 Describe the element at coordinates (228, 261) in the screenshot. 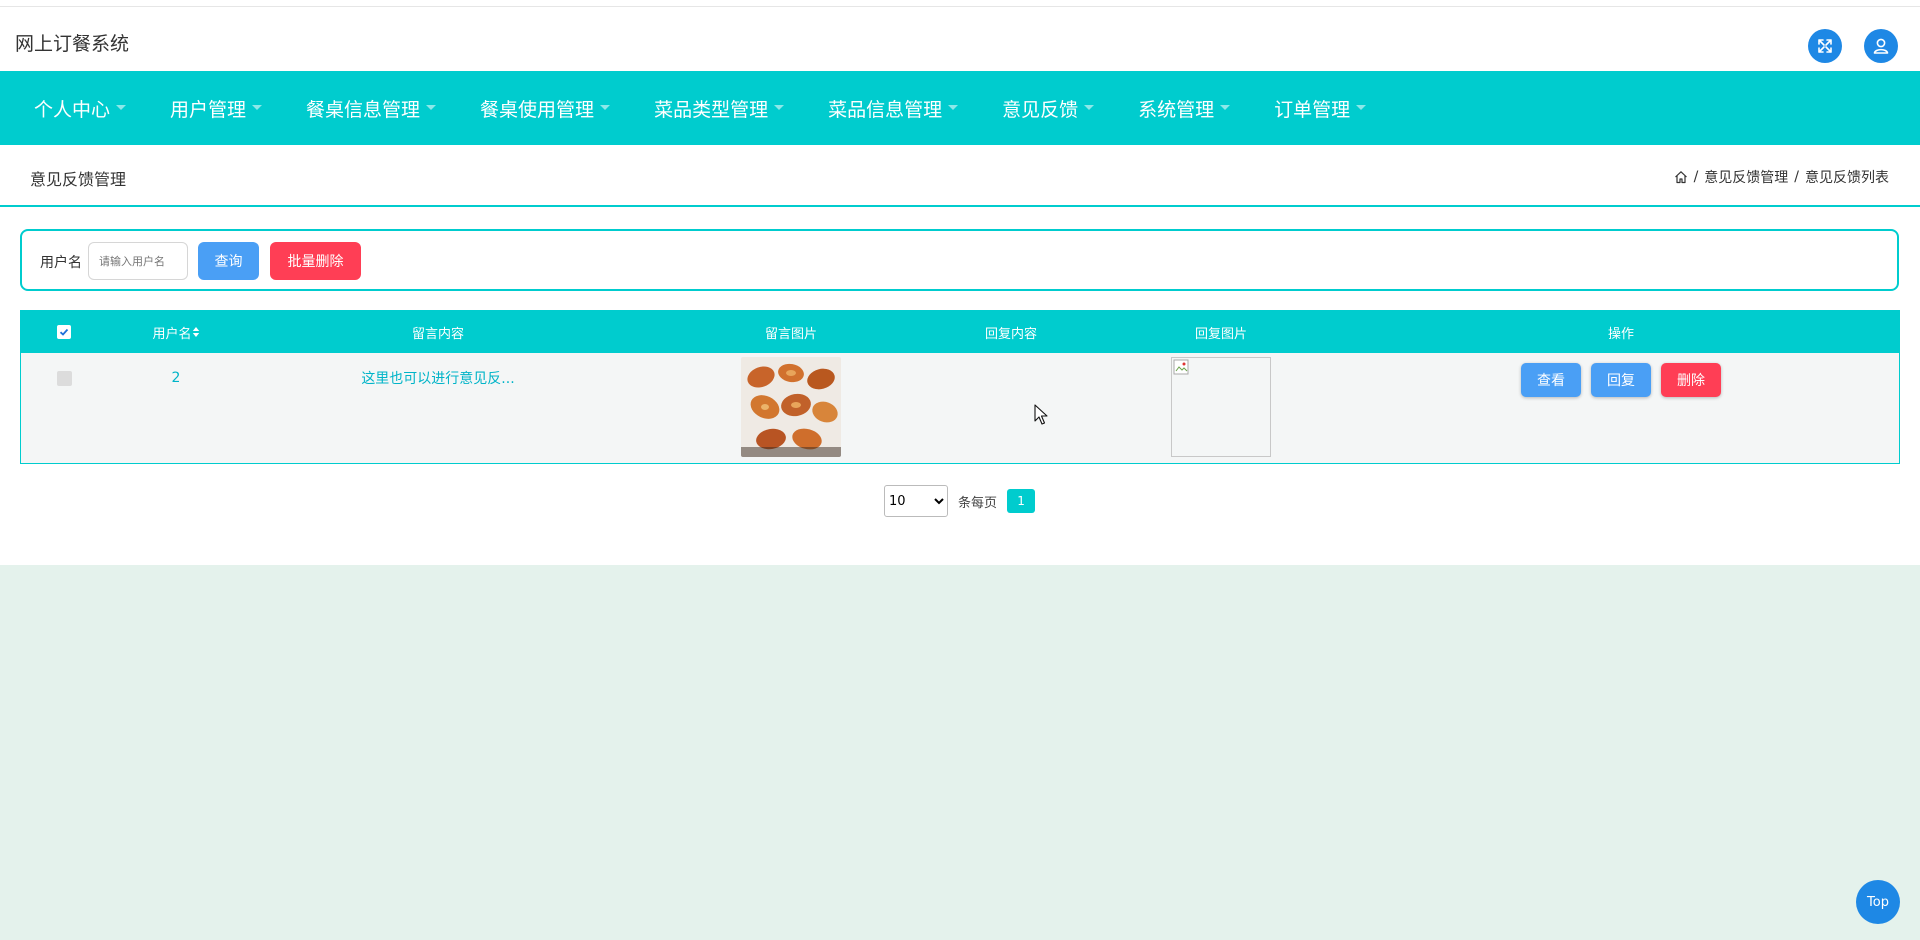

I see `query-button: 查询` at that location.